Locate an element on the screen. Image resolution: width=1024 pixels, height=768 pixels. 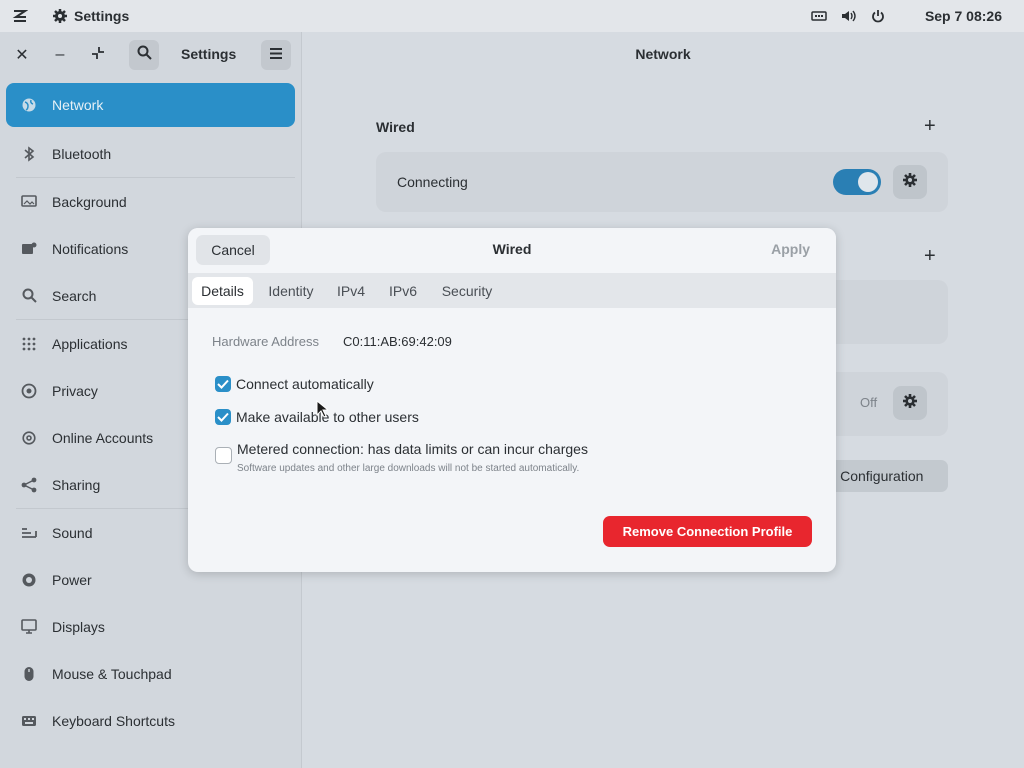
sidebar-item-label: Background is located at coordinates (89, 201).